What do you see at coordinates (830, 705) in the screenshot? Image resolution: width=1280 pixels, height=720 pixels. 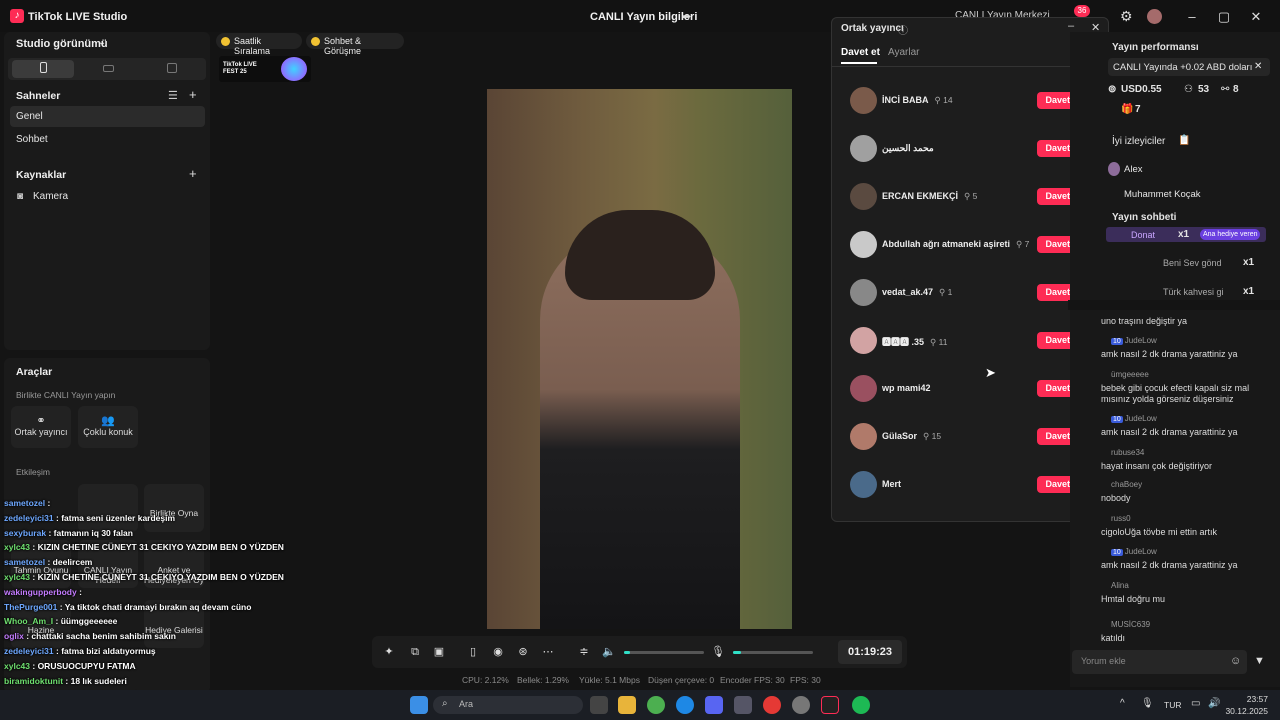 I see `tiktok-studio-icon` at bounding box center [830, 705].